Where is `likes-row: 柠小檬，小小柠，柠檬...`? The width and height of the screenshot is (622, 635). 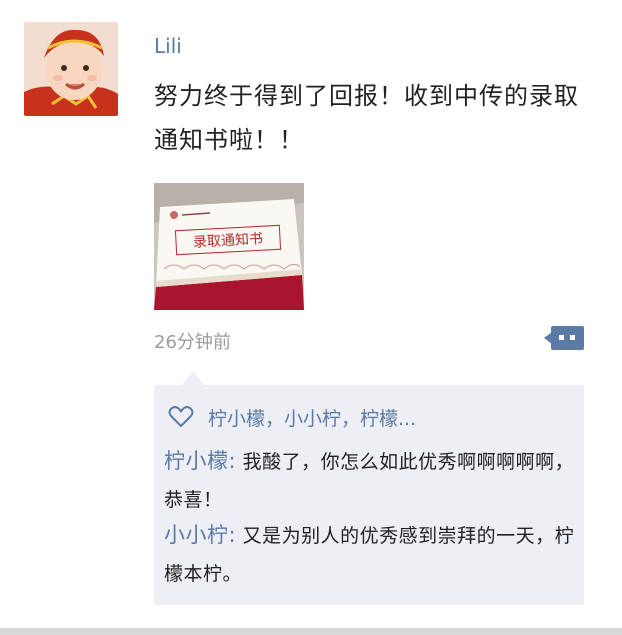
likes-row: 柠小檬，小小柠，柠檬... is located at coordinates (292, 417).